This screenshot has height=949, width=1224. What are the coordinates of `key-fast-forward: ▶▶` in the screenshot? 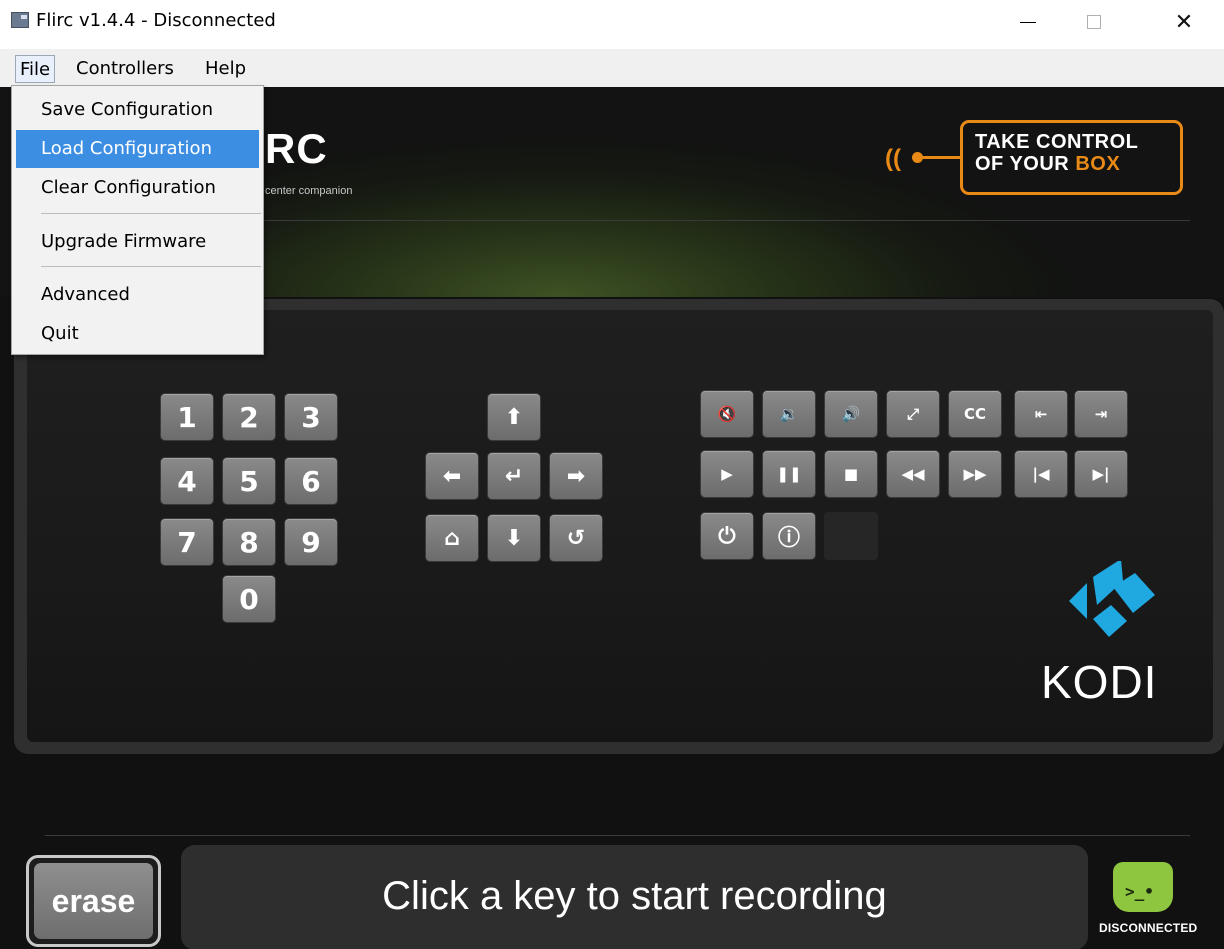 It's located at (975, 474).